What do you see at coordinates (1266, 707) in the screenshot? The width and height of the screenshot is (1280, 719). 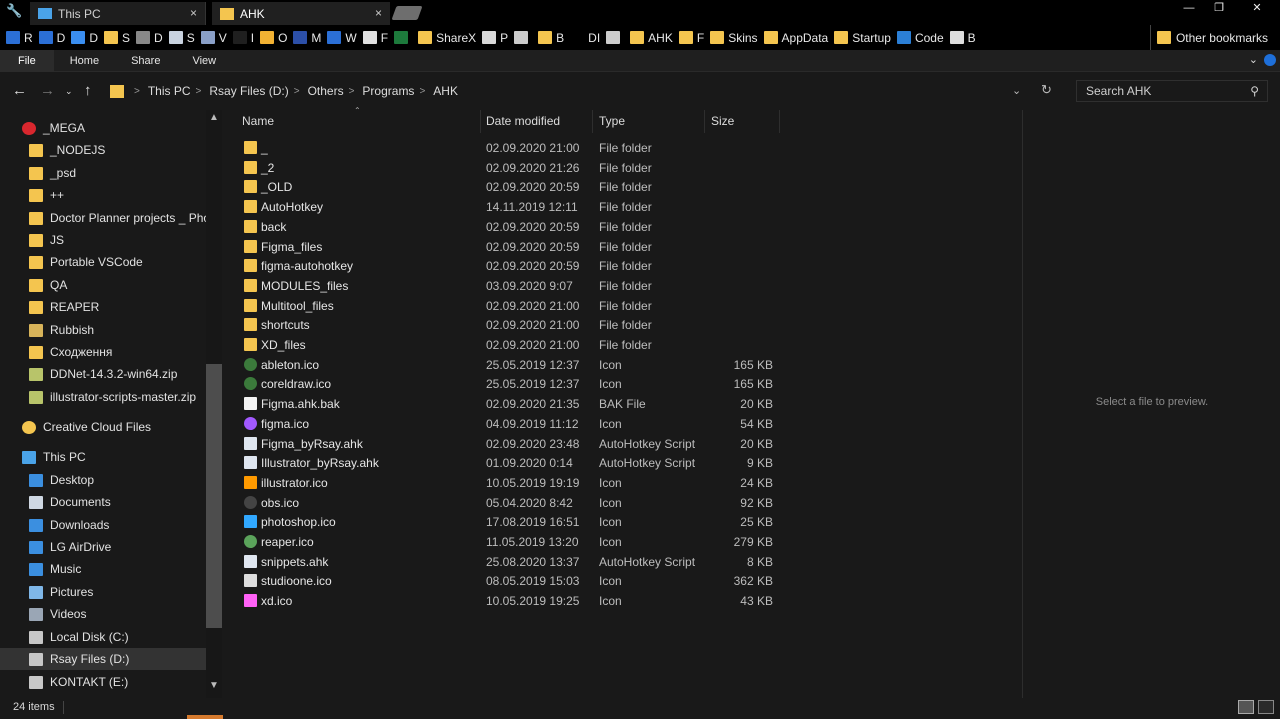 I see `large-icons-view-button` at bounding box center [1266, 707].